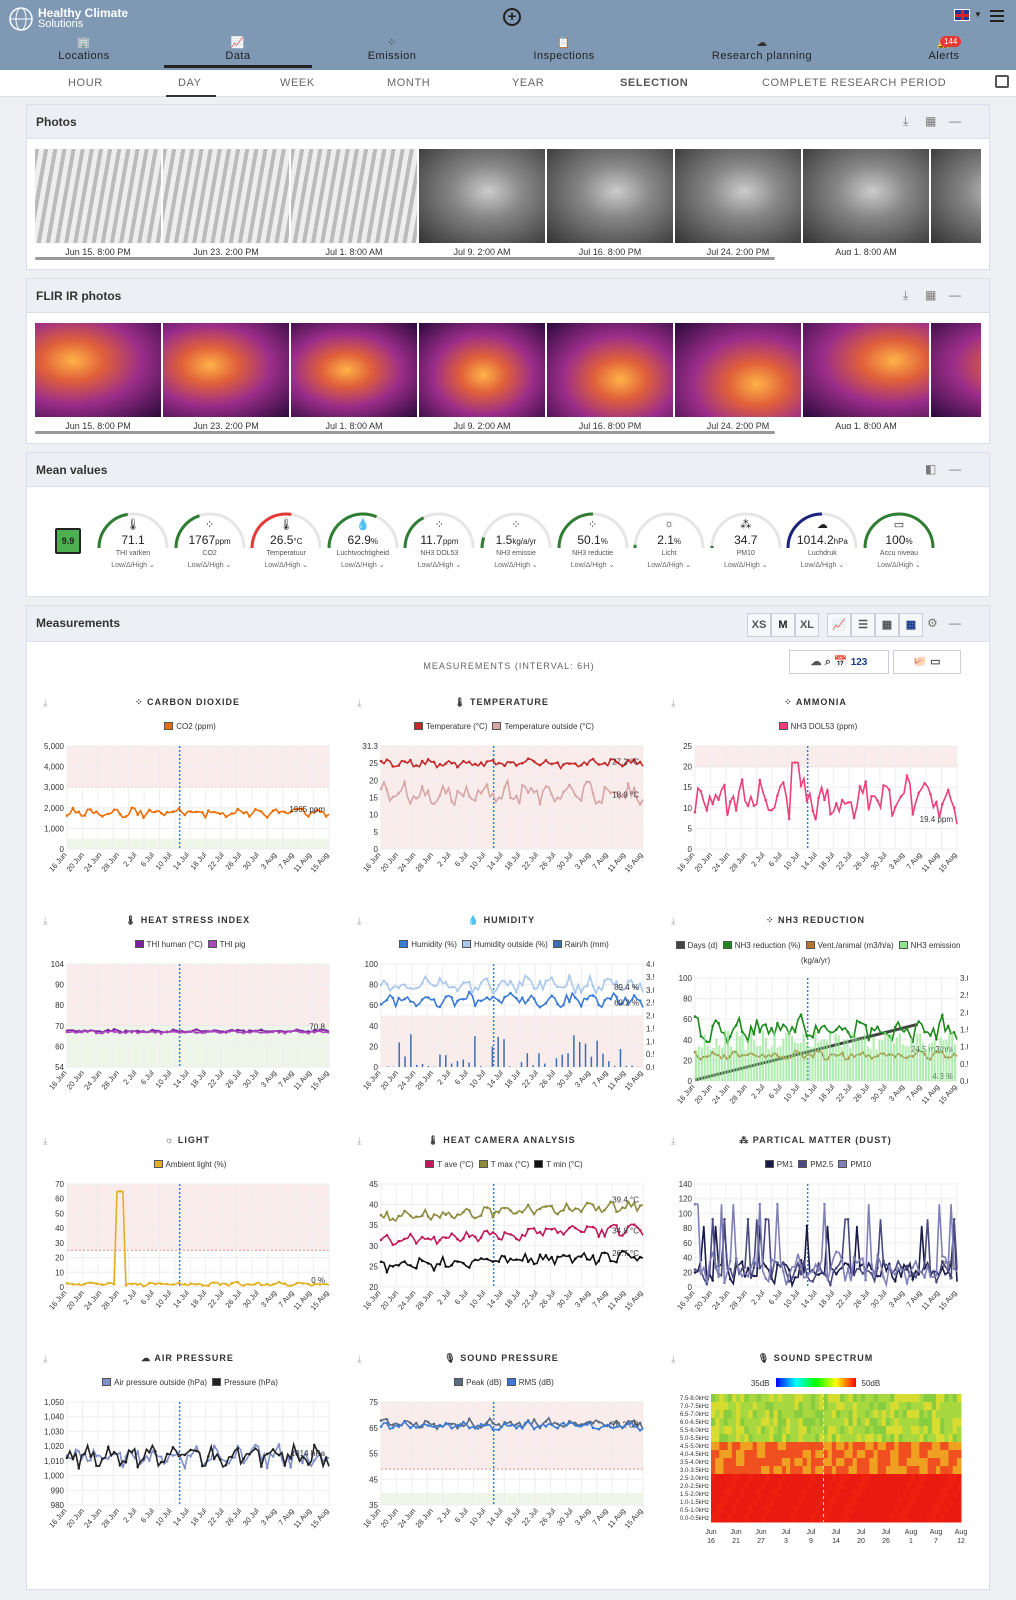  I want to click on nav-emission: ⁘ Emission, so click(392, 52).